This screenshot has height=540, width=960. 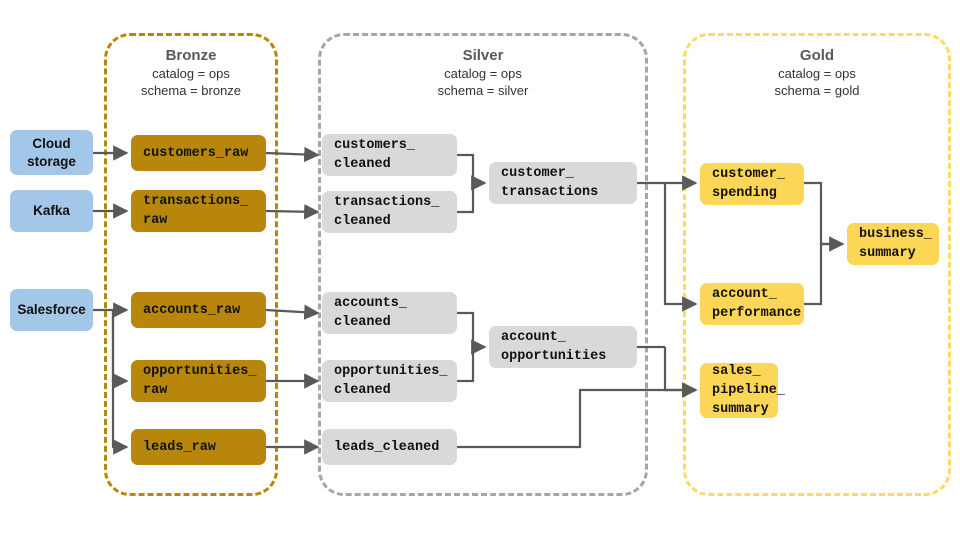 I want to click on node-kafka: Kafka, so click(x=51, y=211).